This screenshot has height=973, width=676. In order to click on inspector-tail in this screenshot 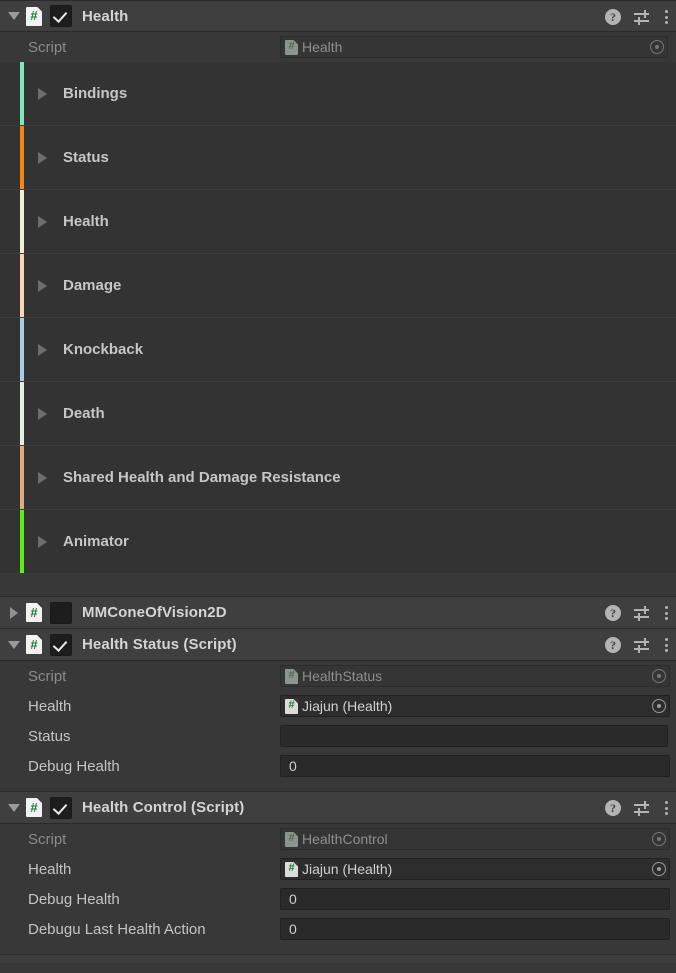, I will do `click(338, 959)`.